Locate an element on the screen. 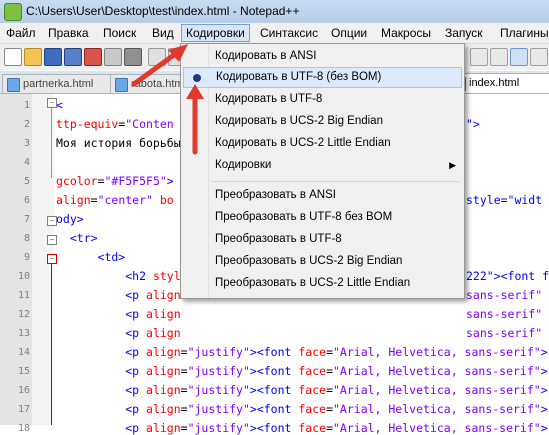 This screenshot has height=435, width=549. menu-item-encode-ansi: Кодировать в ANSI is located at coordinates (322, 56).